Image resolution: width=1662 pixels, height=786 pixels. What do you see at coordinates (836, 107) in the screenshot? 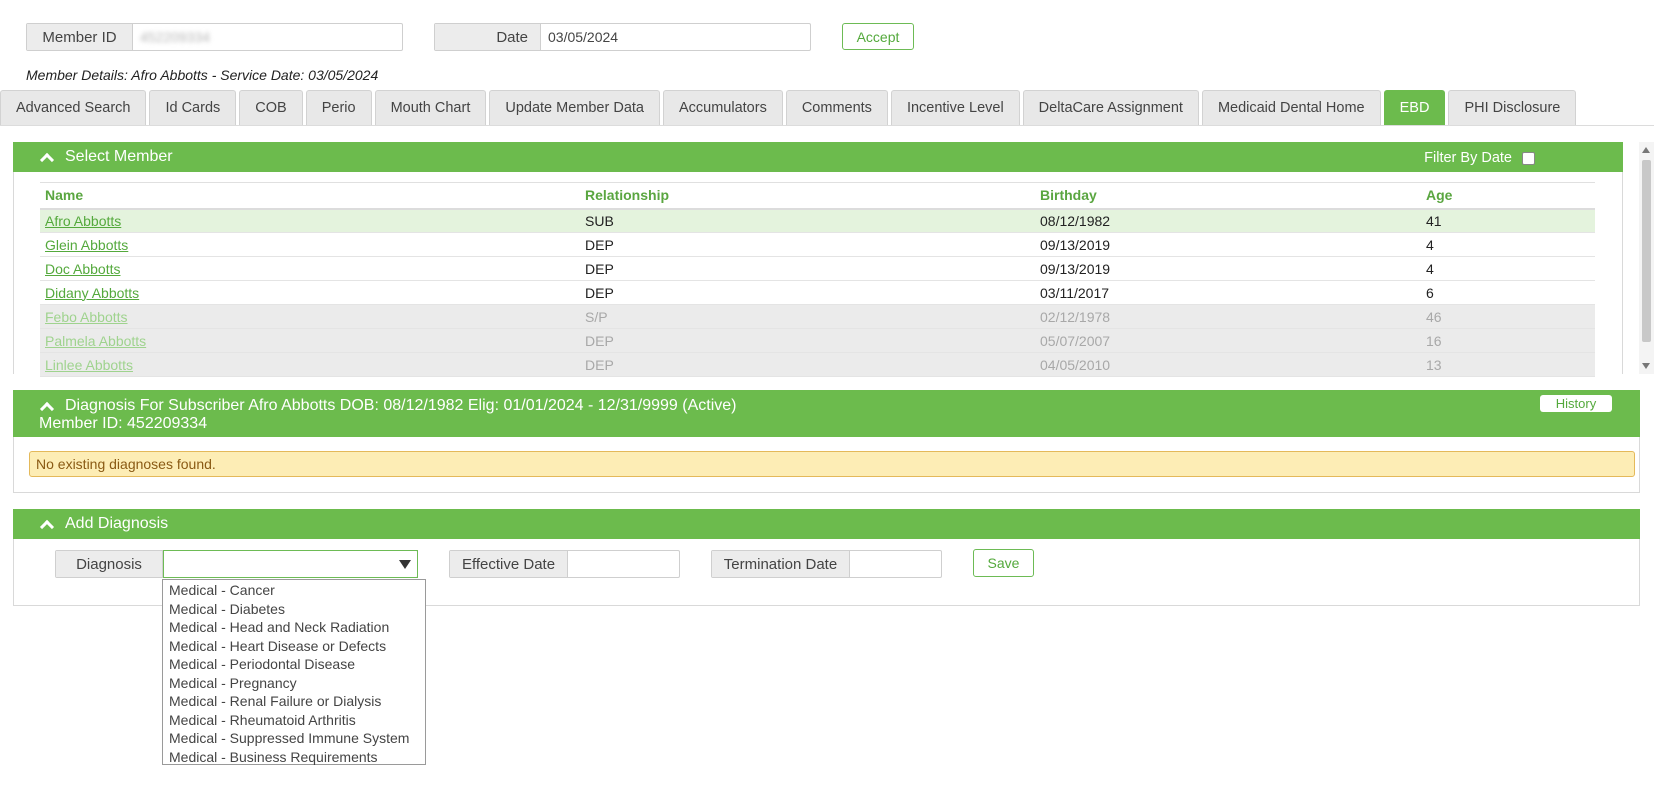
I see `tab-comments: Comments` at bounding box center [836, 107].